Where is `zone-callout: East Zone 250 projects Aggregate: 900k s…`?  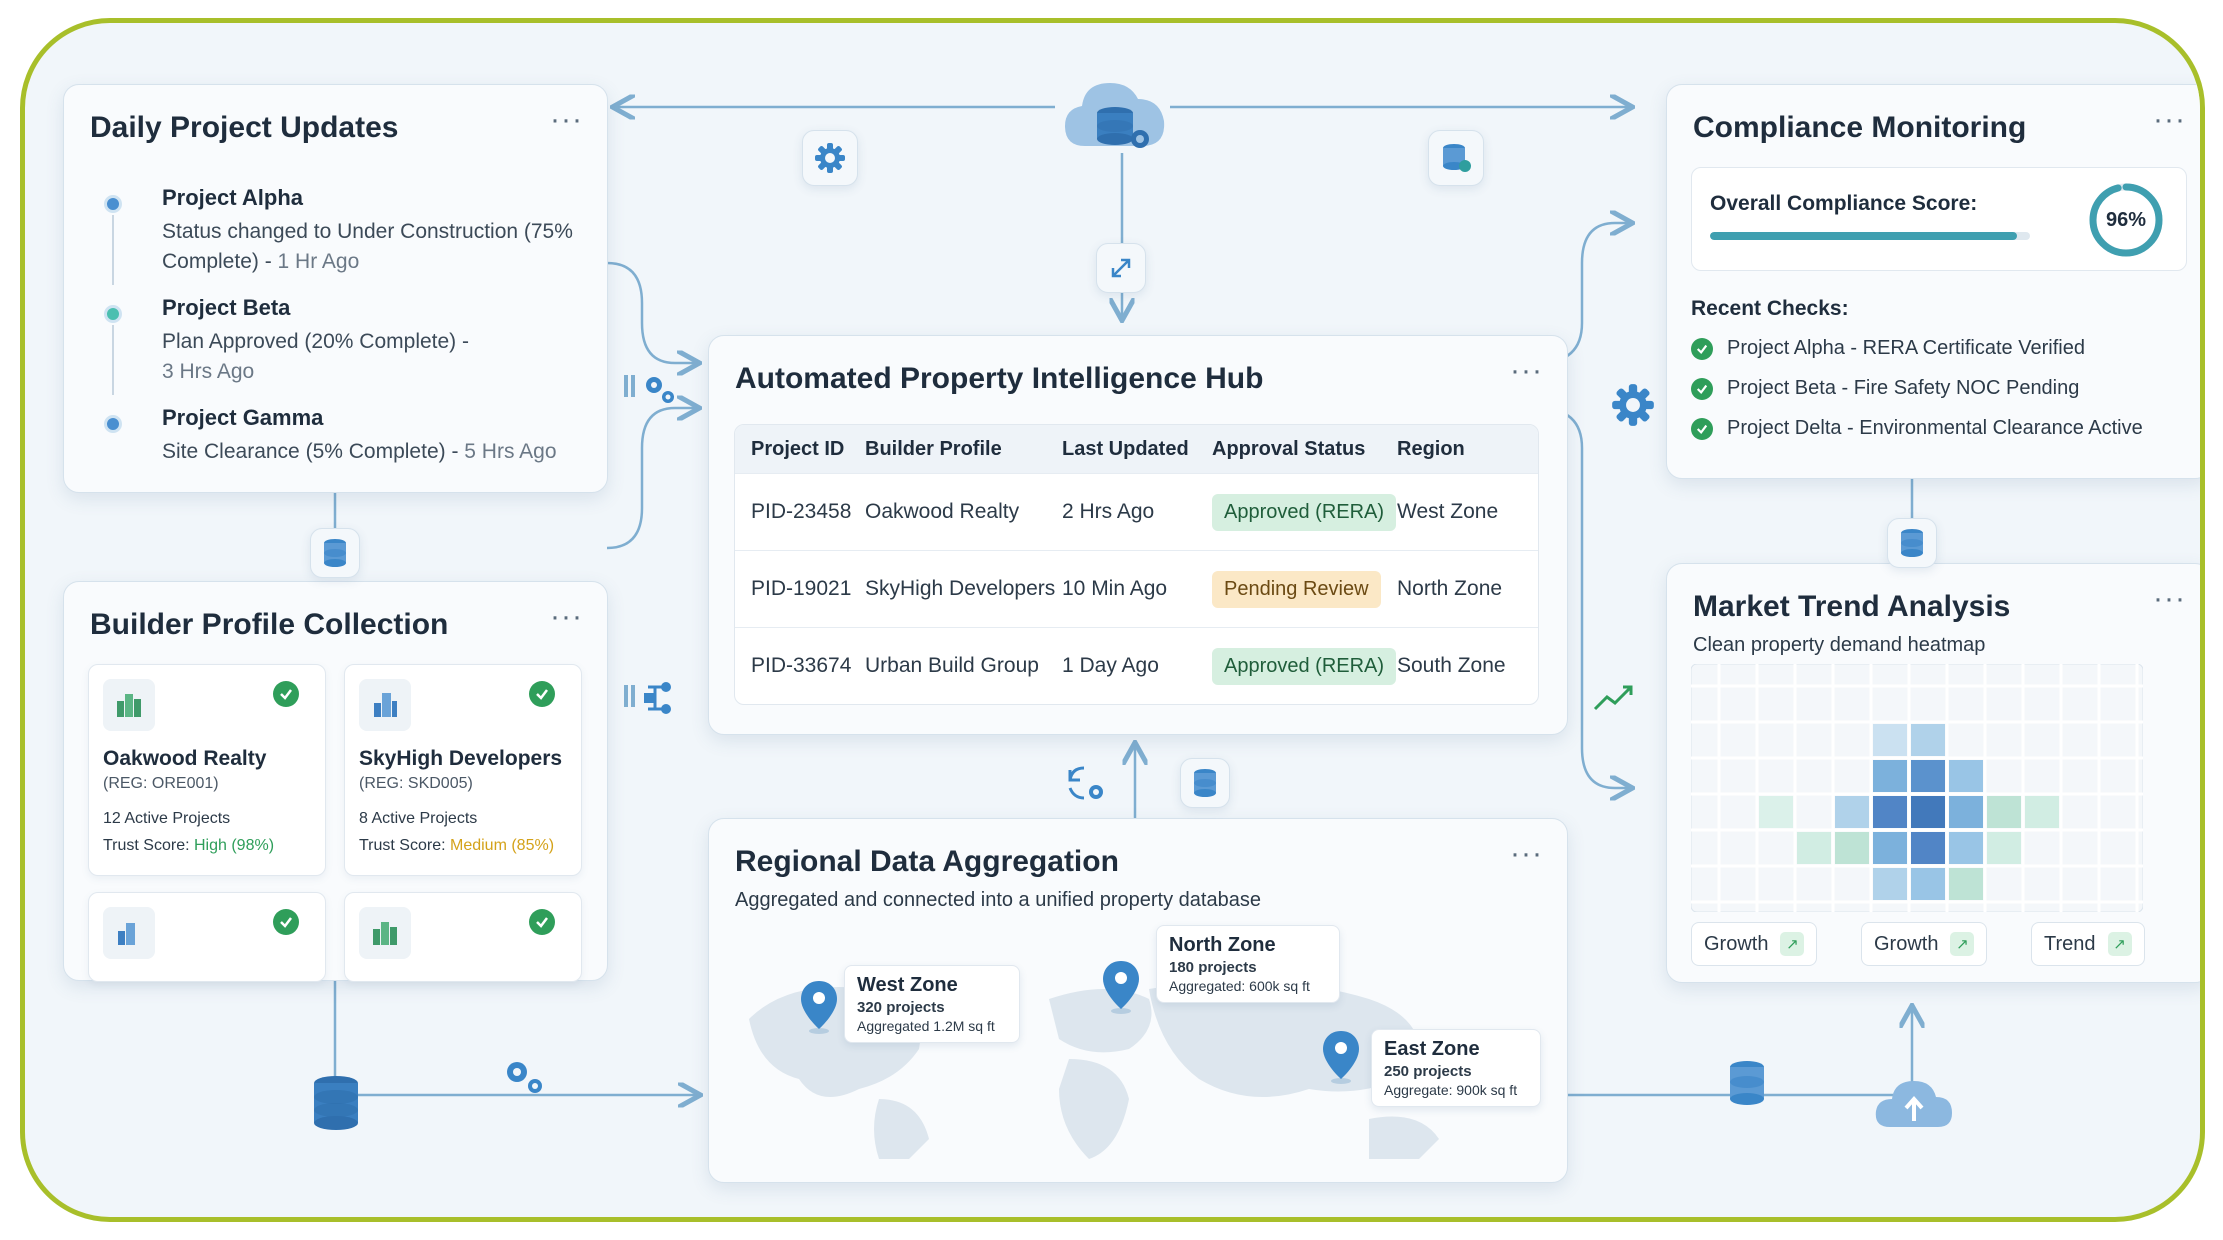 zone-callout: East Zone 250 projects Aggregate: 900k s… is located at coordinates (1456, 1068).